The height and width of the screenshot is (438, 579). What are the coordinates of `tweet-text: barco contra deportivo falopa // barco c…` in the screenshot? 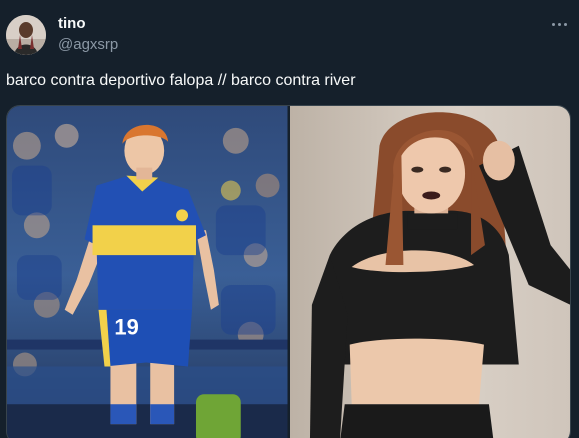 It's located at (181, 80).